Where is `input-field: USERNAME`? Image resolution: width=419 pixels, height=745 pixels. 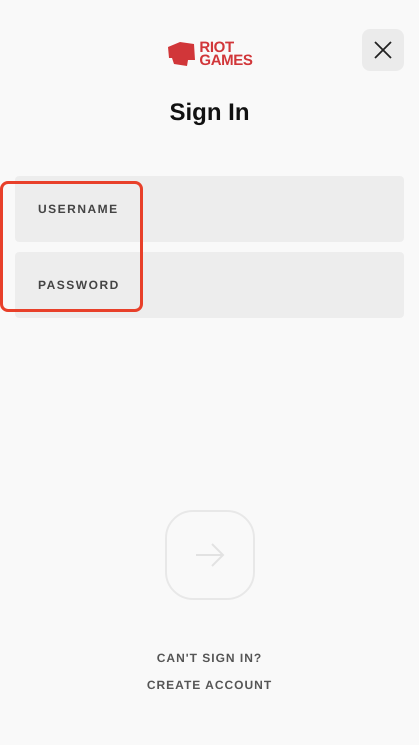
input-field: USERNAME is located at coordinates (209, 209).